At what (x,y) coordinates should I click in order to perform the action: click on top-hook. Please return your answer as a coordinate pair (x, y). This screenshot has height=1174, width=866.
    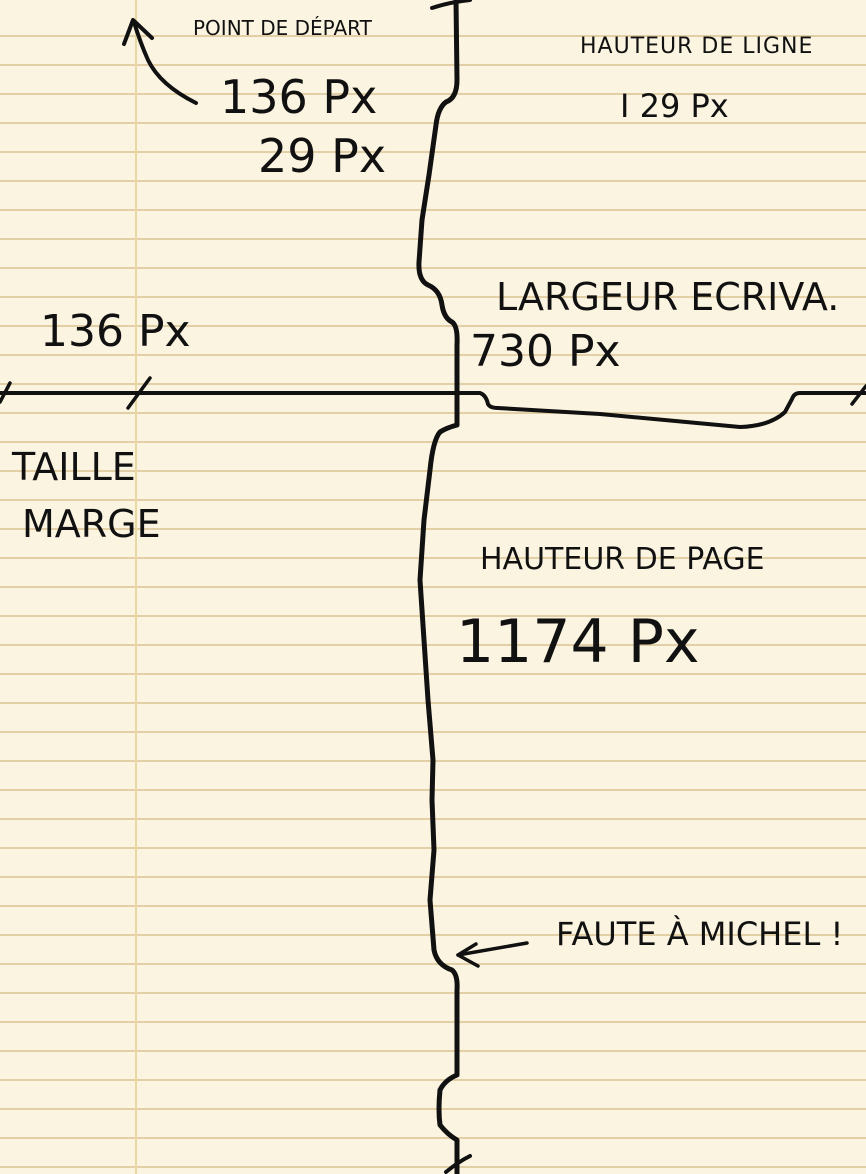
    Looking at the image, I should click on (451, 5).